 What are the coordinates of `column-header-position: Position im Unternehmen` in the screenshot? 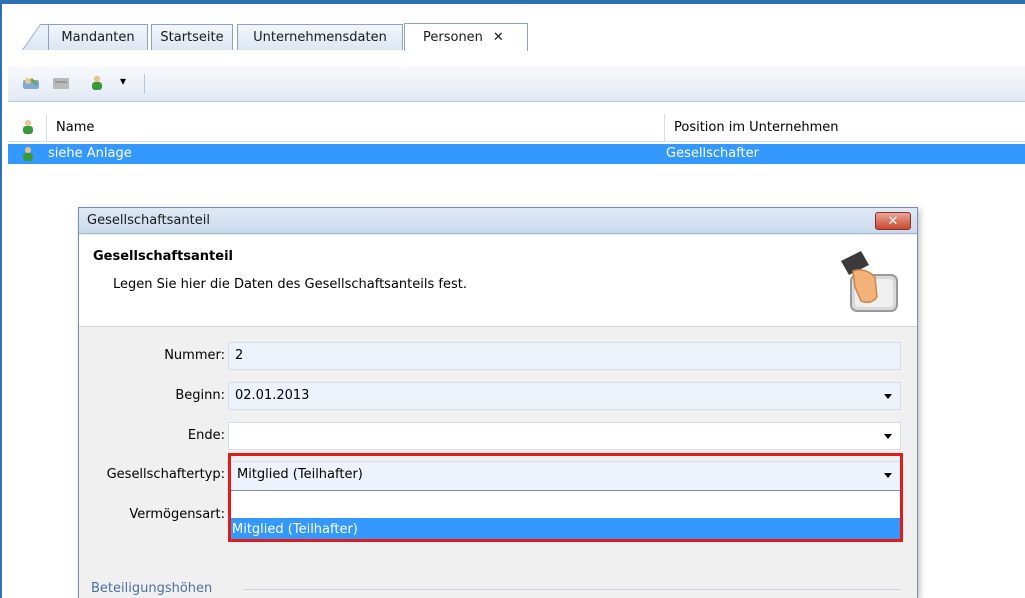 It's located at (756, 127).